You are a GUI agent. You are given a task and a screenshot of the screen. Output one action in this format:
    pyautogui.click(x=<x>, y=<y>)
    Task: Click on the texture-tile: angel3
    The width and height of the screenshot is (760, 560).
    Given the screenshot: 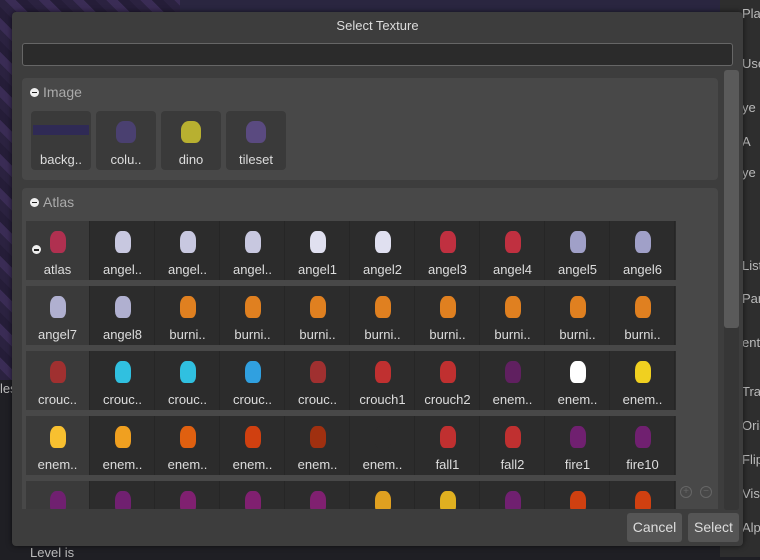 What is the action you would take?
    pyautogui.click(x=448, y=250)
    